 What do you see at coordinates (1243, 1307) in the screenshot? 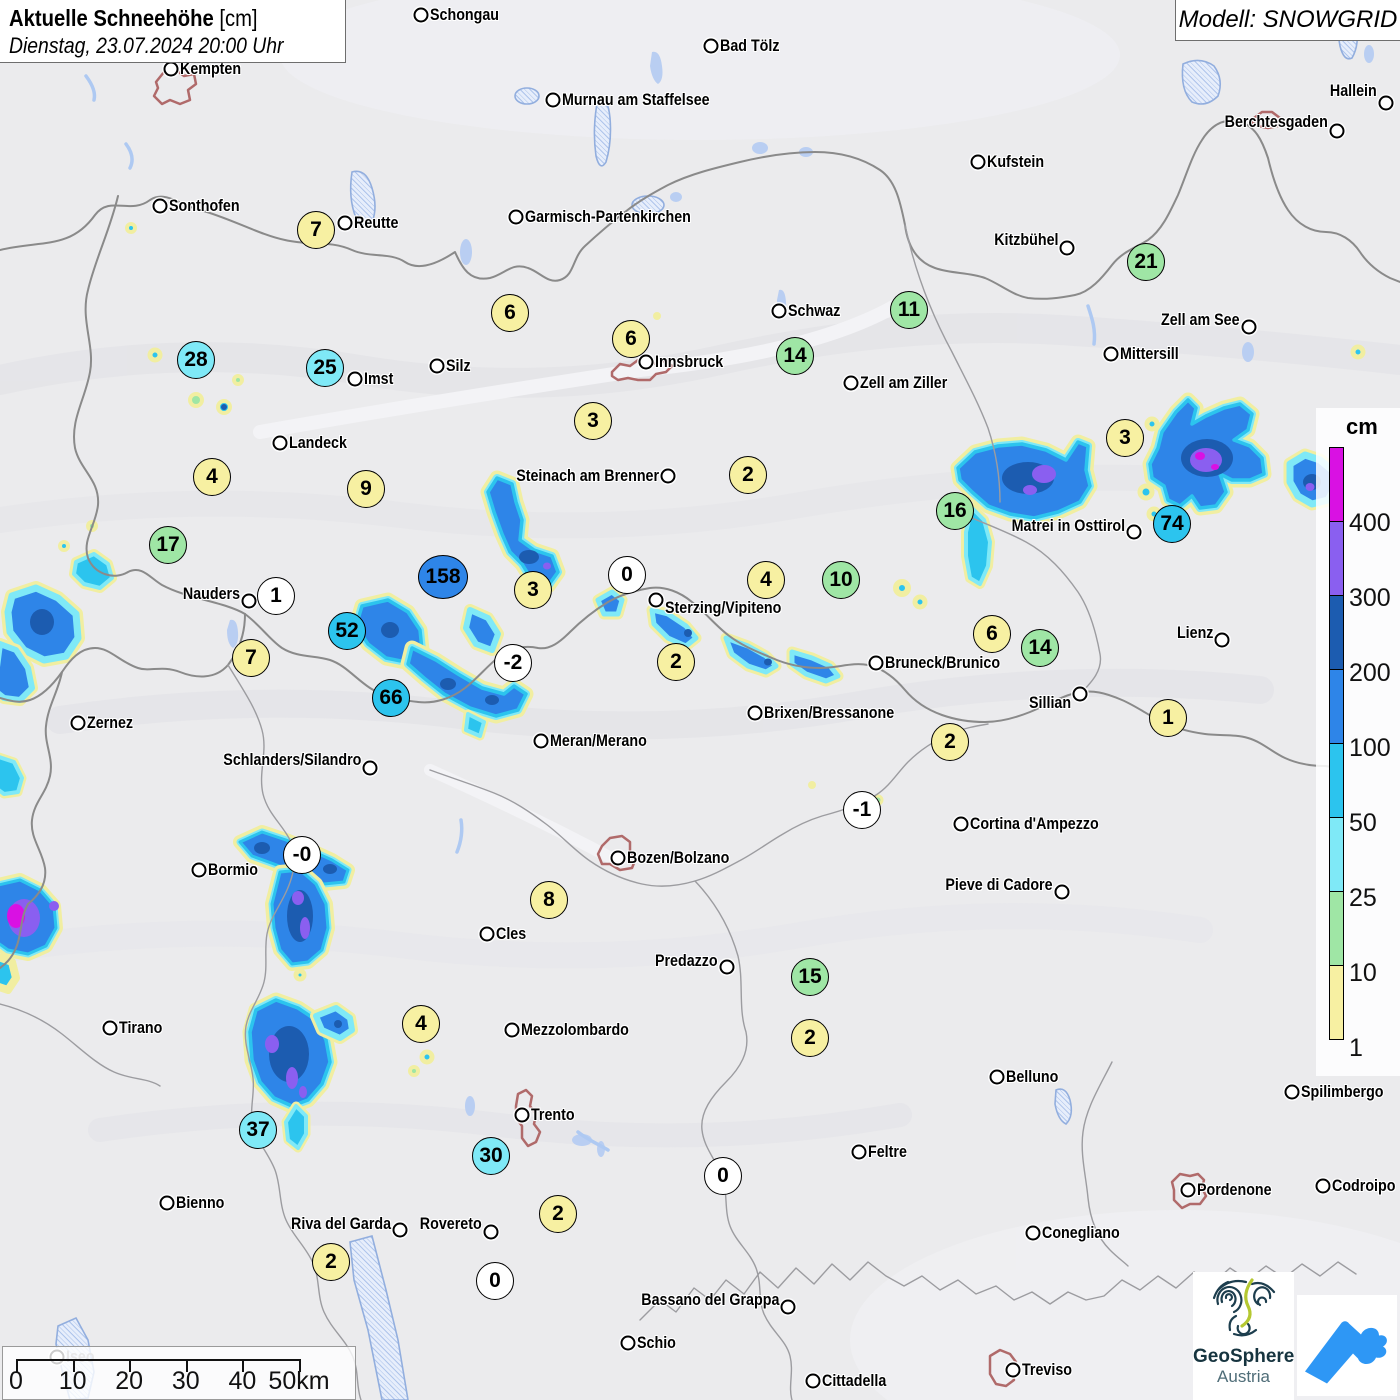
I see `geosphere-logo-icon` at bounding box center [1243, 1307].